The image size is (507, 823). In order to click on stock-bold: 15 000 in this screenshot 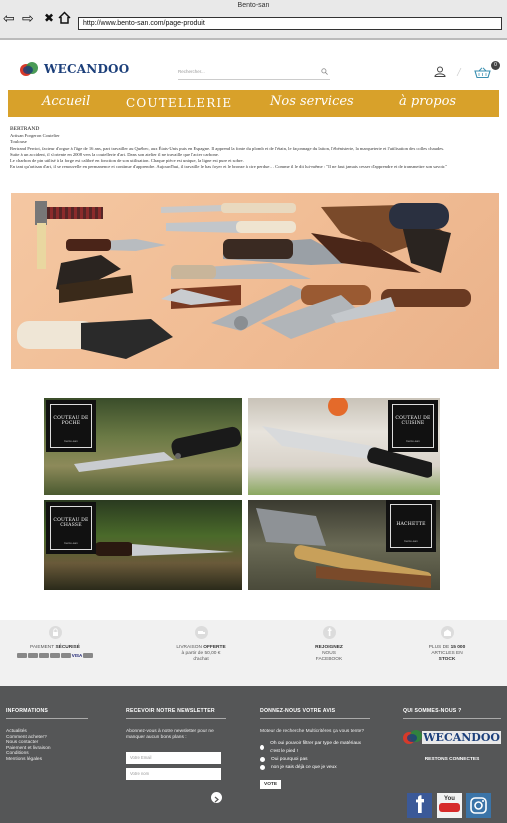, I will do `click(458, 647)`.